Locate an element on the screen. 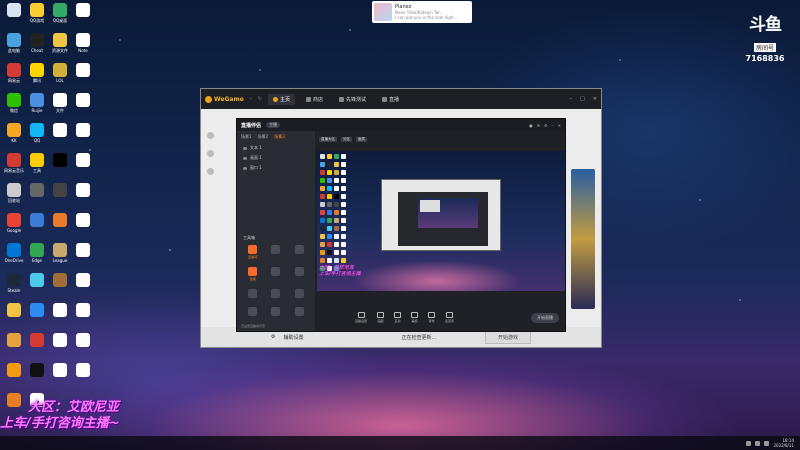  info-quality: 画质 is located at coordinates (361, 139).